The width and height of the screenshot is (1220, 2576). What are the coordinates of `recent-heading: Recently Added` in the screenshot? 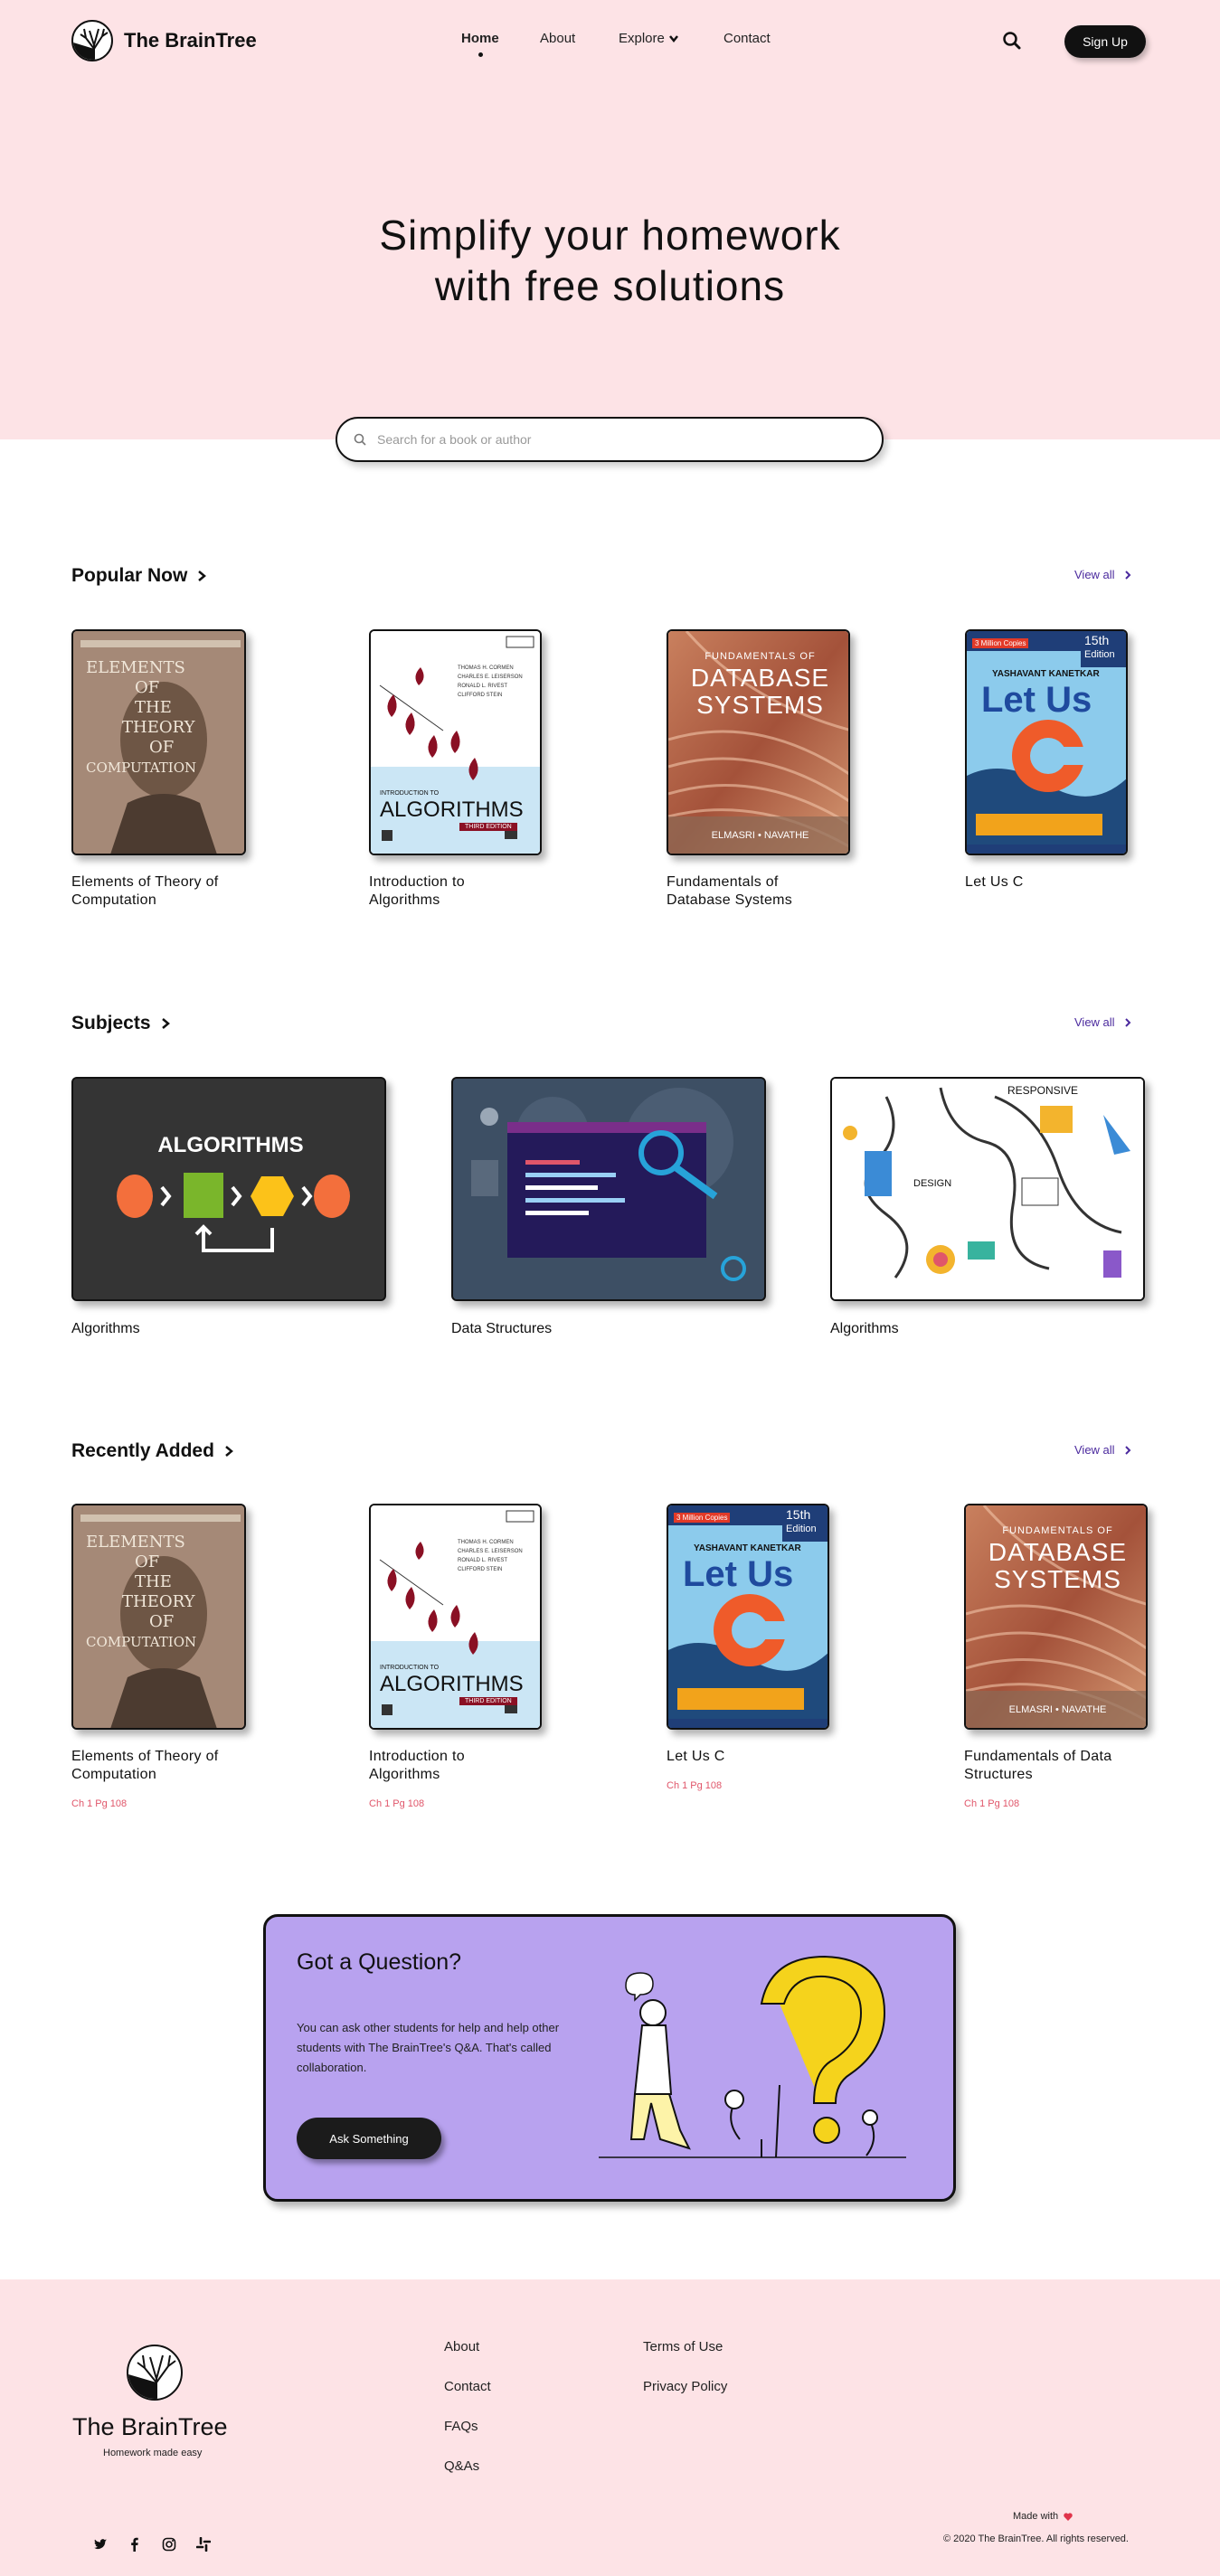 It's located at (152, 1451).